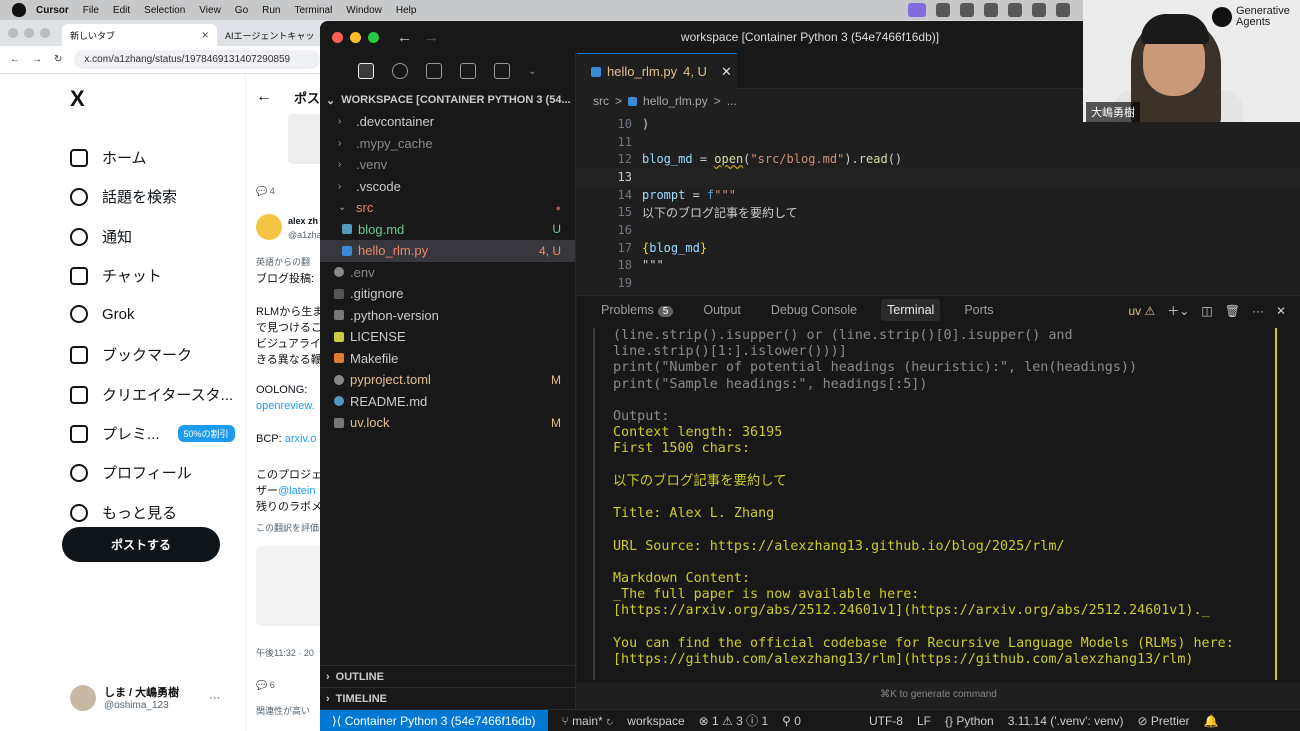 Image resolution: width=1300 pixels, height=731 pixels. What do you see at coordinates (123, 196) in the screenshot?
I see `nav-explore: 話題を検索` at bounding box center [123, 196].